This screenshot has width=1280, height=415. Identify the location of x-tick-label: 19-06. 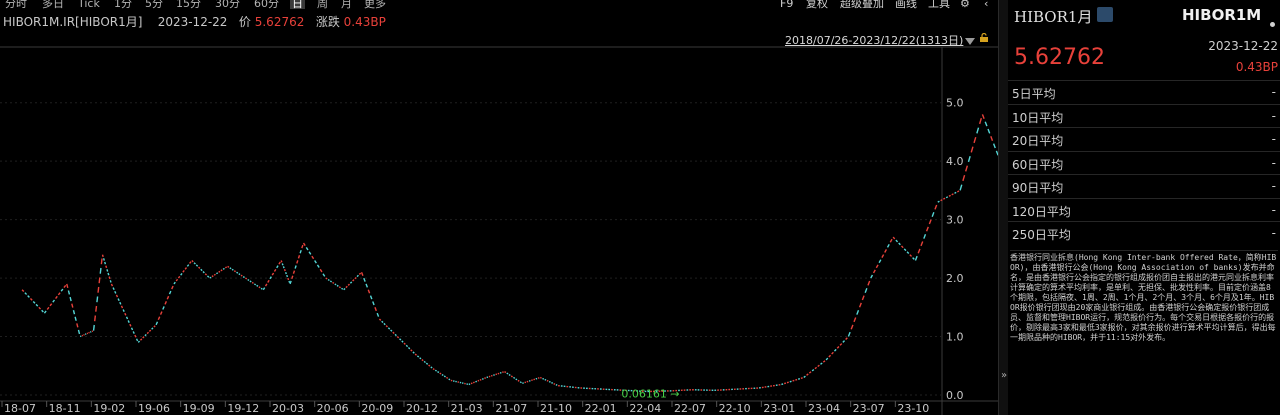
(154, 408).